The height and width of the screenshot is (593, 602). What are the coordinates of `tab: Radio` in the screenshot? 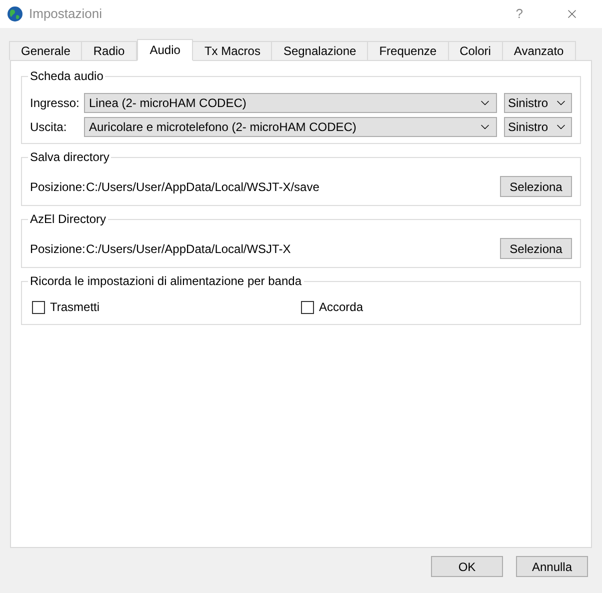 It's located at (109, 50).